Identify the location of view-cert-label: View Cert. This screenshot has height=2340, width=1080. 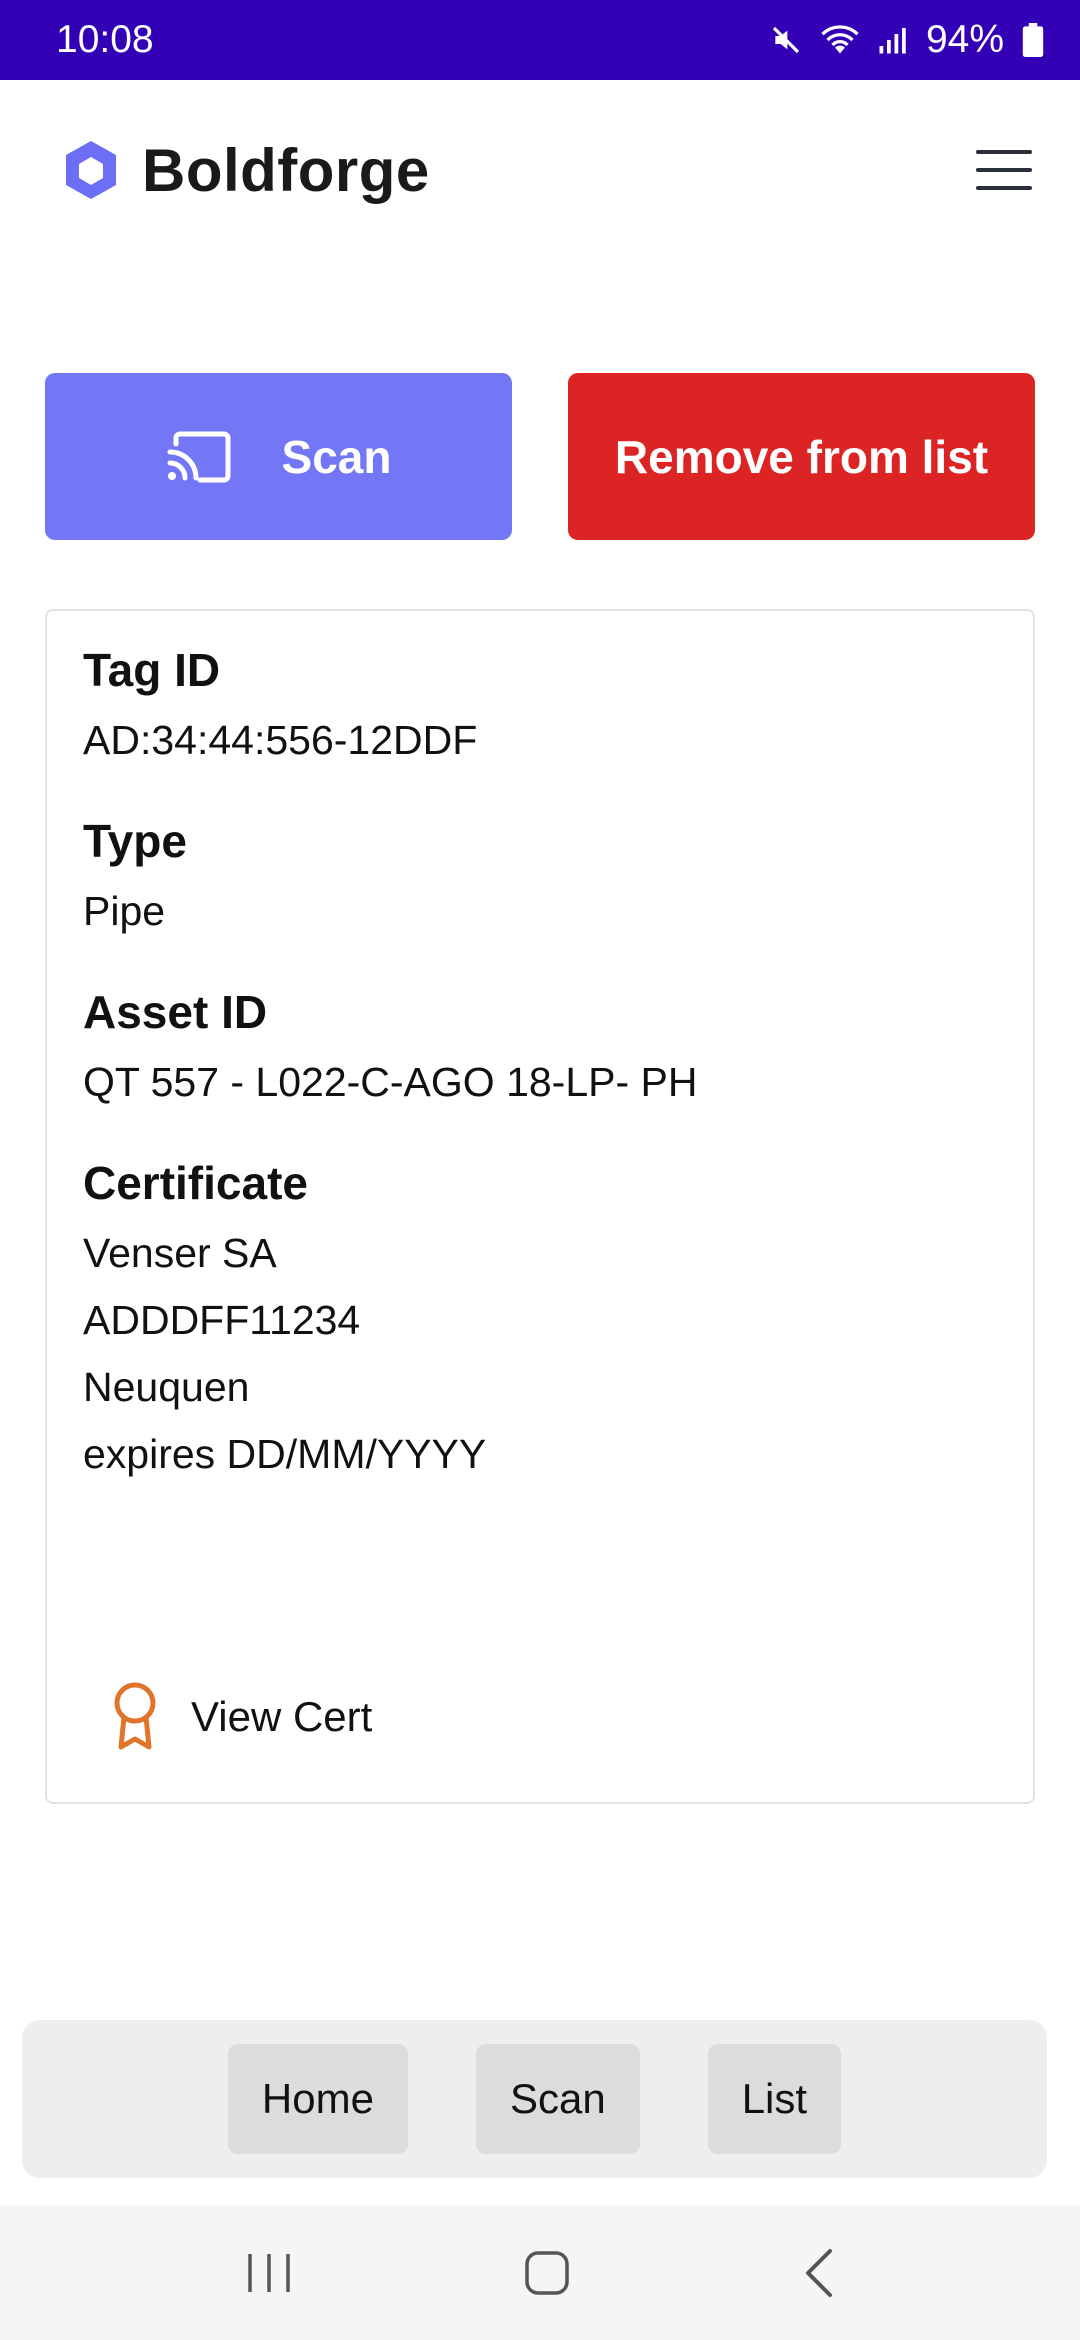
(282, 1716).